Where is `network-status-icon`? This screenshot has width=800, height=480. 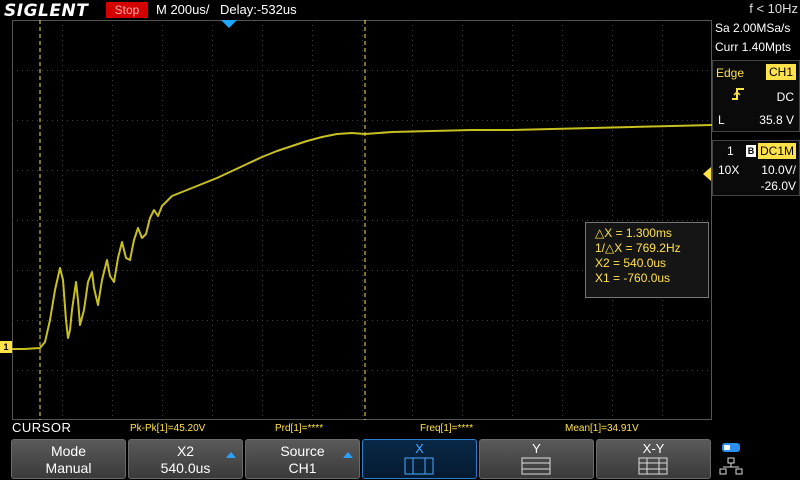
network-status-icon is located at coordinates (731, 459).